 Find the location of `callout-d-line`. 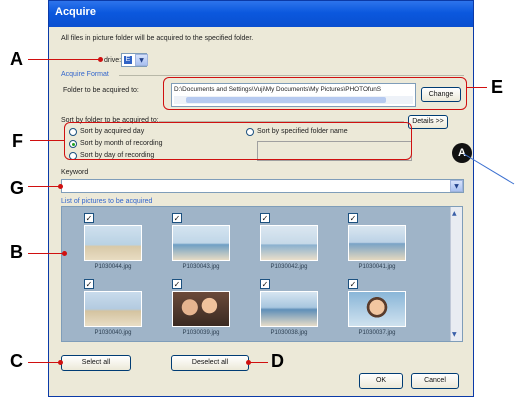

callout-d-line is located at coordinates (259, 362).